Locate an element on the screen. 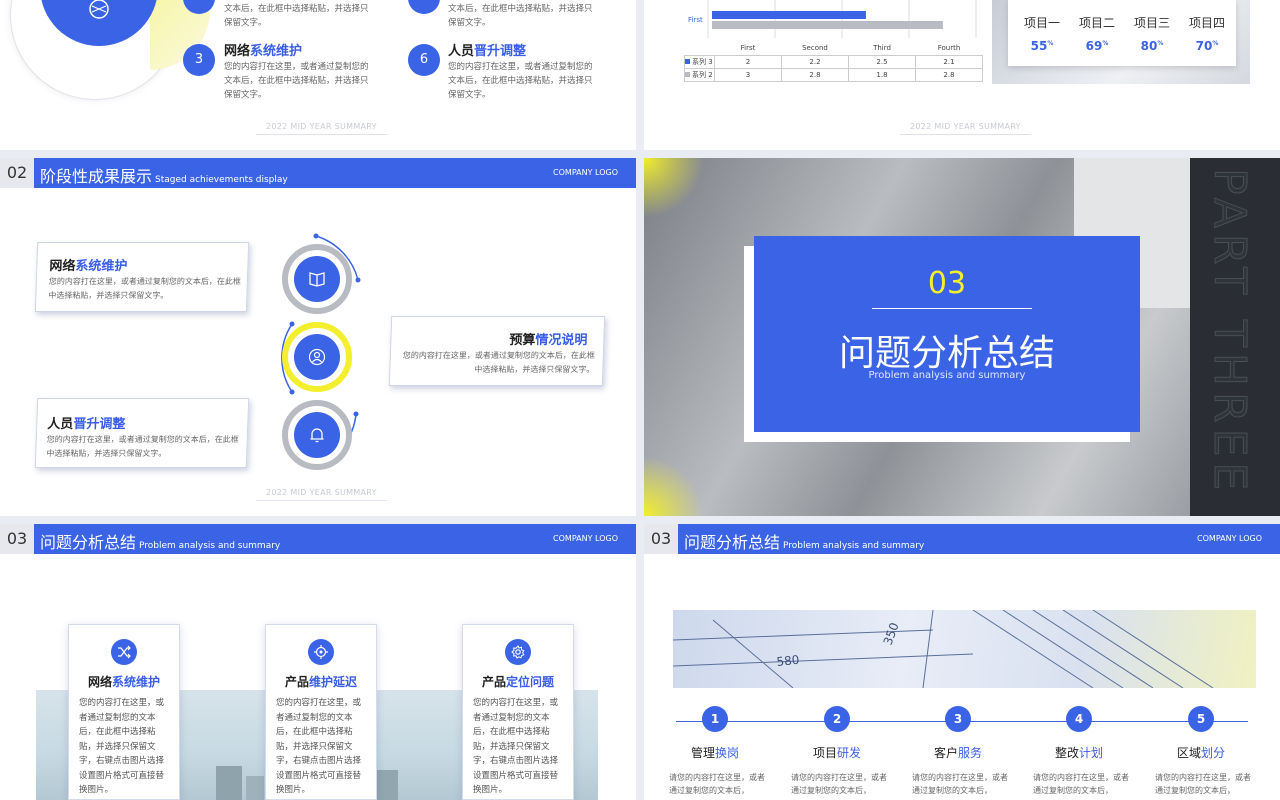 This screenshot has width=1280, height=800. kpi-item: 项目二 69% is located at coordinates (1097, 33).